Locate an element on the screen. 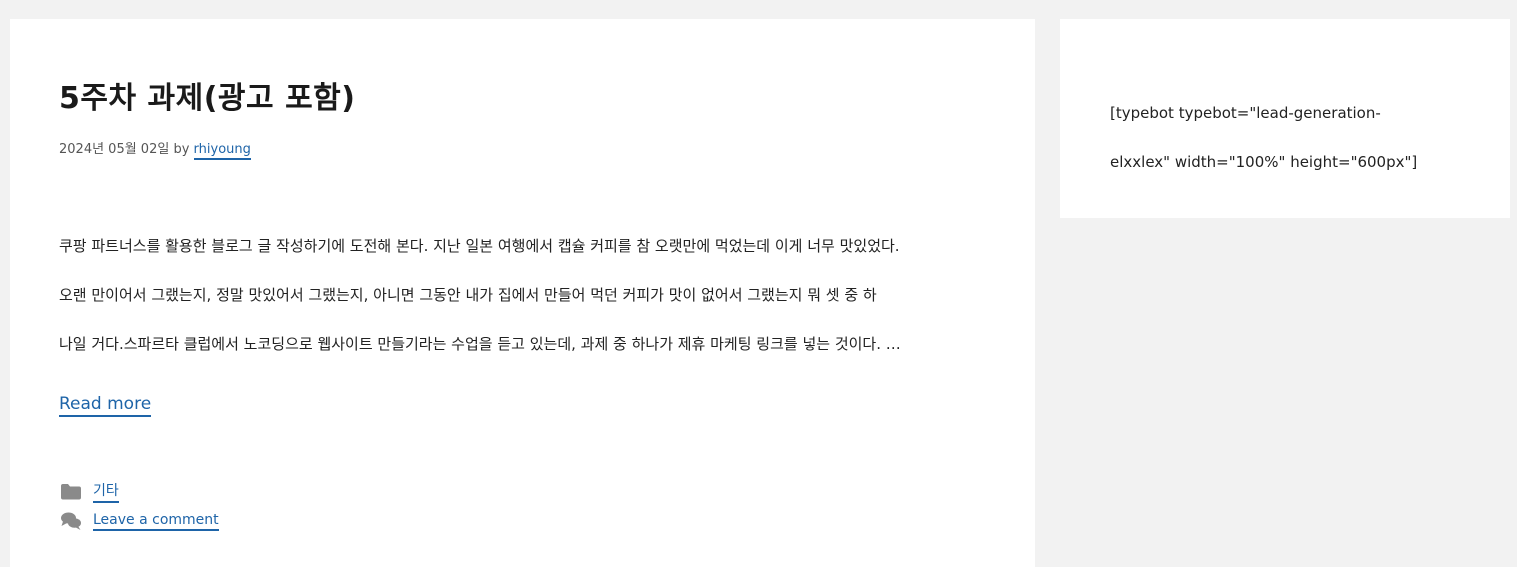 This screenshot has width=1517, height=567. shortcode-line: [typebot typebot="lead-generation- is located at coordinates (1245, 113).